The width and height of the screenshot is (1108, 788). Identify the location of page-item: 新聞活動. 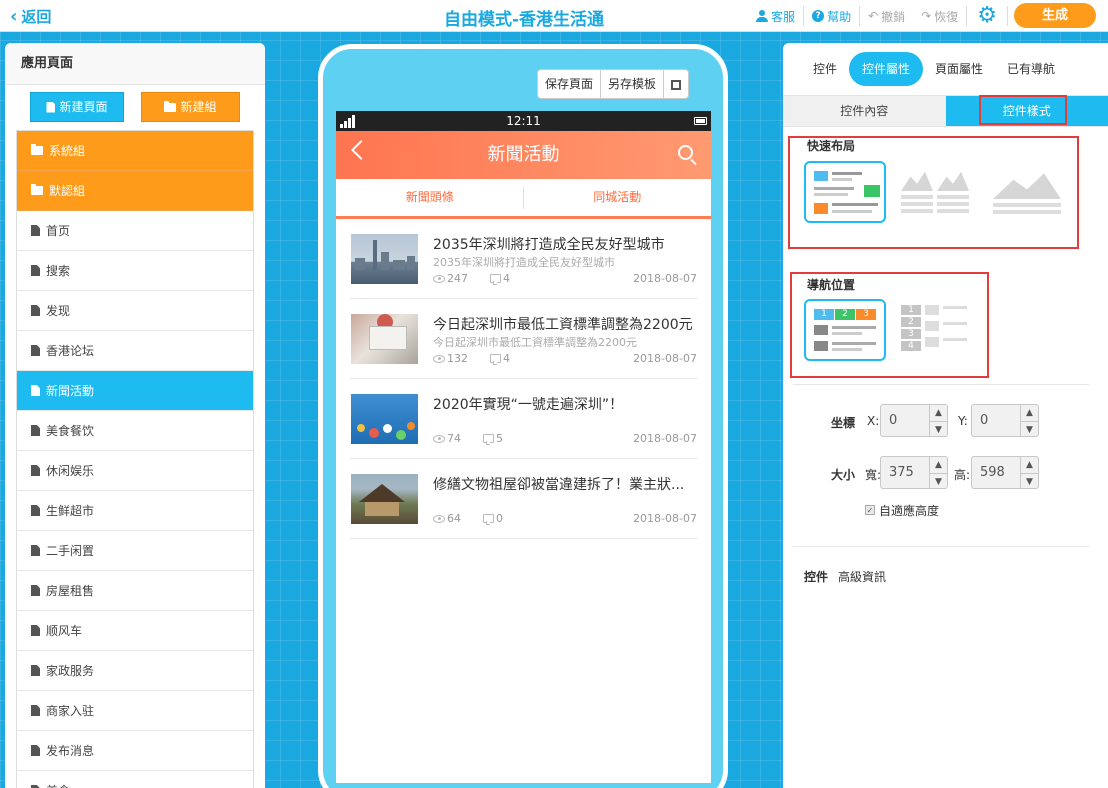
(135, 391).